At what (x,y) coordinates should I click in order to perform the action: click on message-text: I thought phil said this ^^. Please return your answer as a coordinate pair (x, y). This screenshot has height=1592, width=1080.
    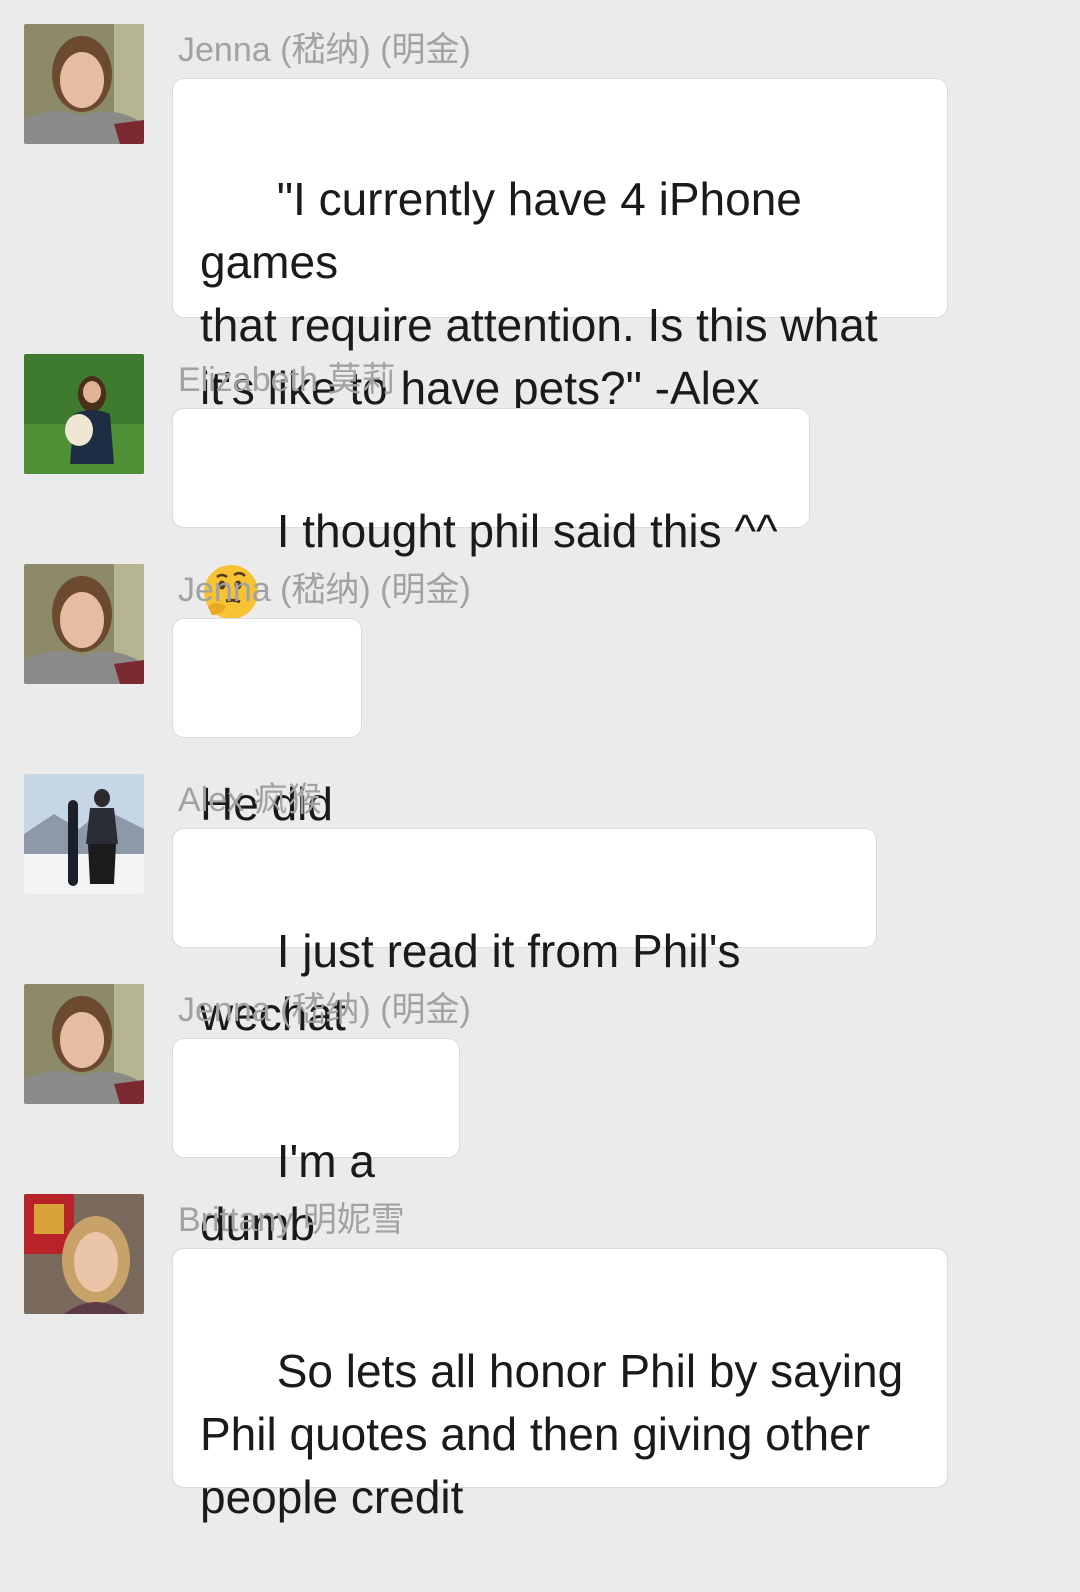
    Looking at the image, I should click on (527, 531).